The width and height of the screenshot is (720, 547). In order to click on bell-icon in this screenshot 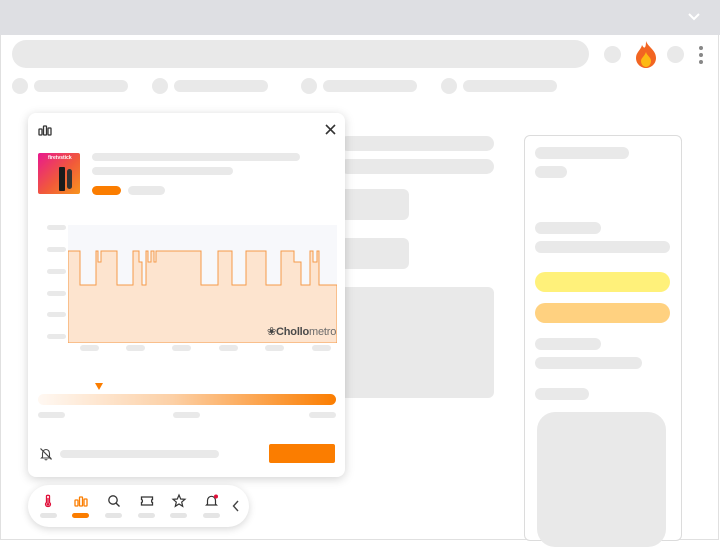, I will do `click(212, 501)`.